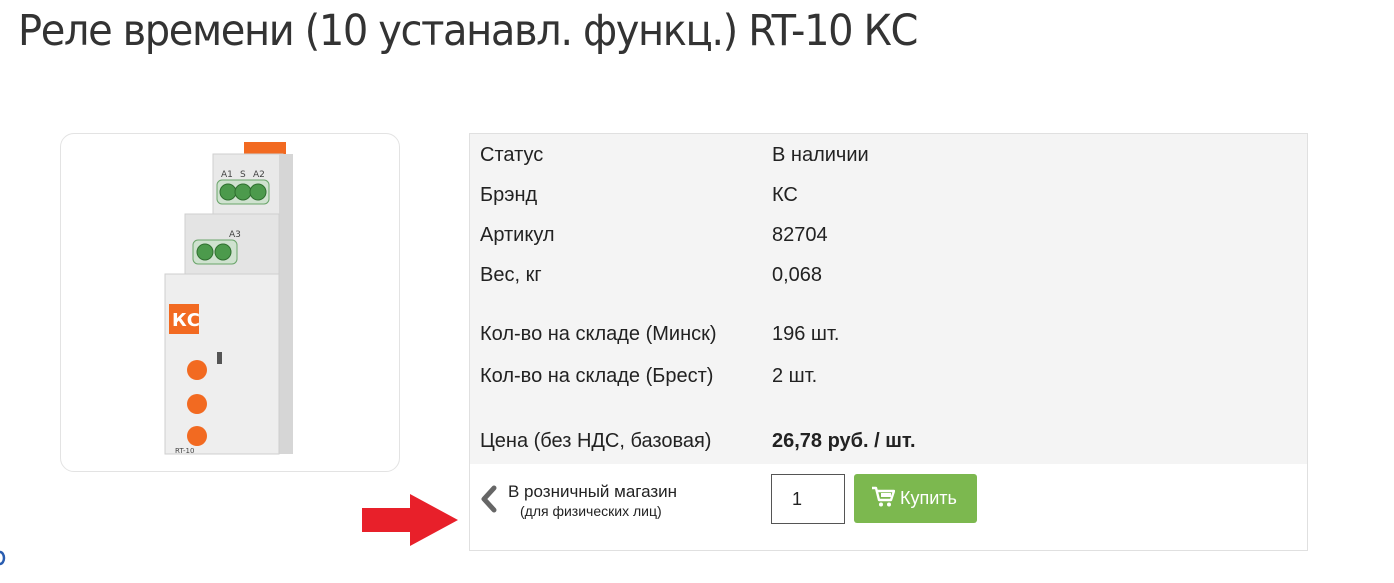 The width and height of the screenshot is (1394, 583). Describe the element at coordinates (596, 441) in the screenshot. I see `info-label: Цена (без НДС, базовая)` at that location.